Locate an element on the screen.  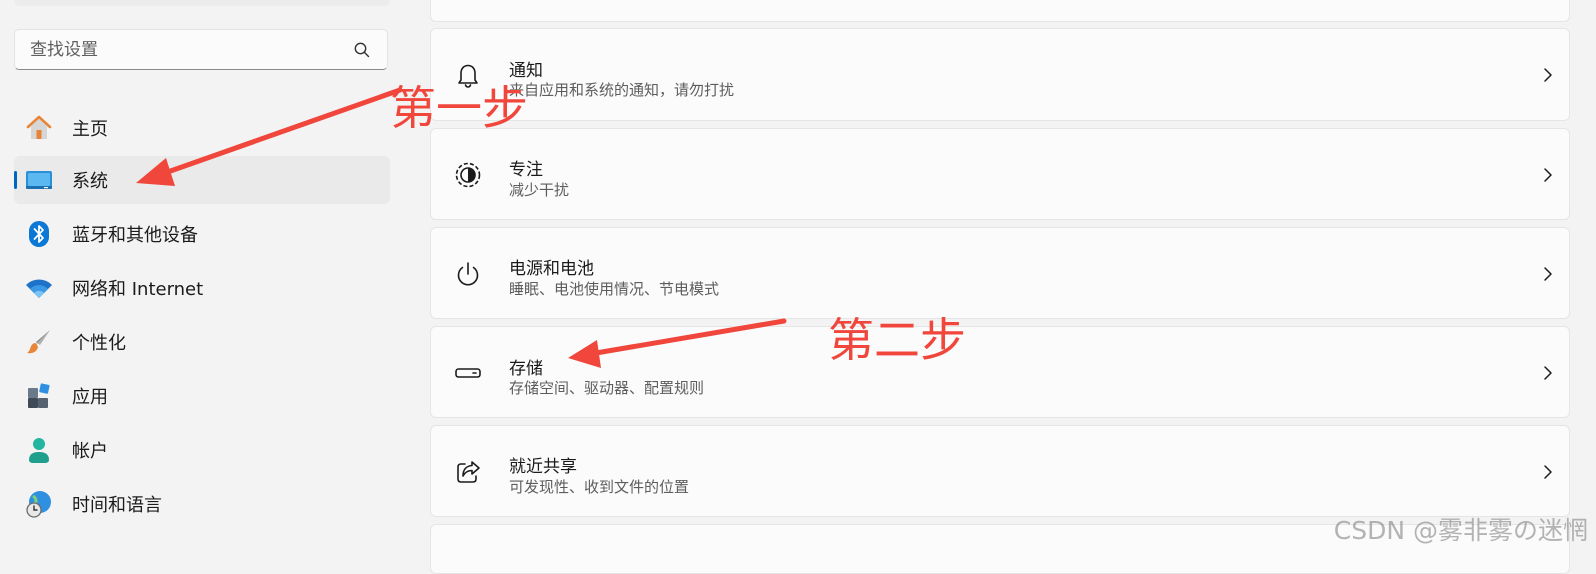
wifi-icon is located at coordinates (39, 288).